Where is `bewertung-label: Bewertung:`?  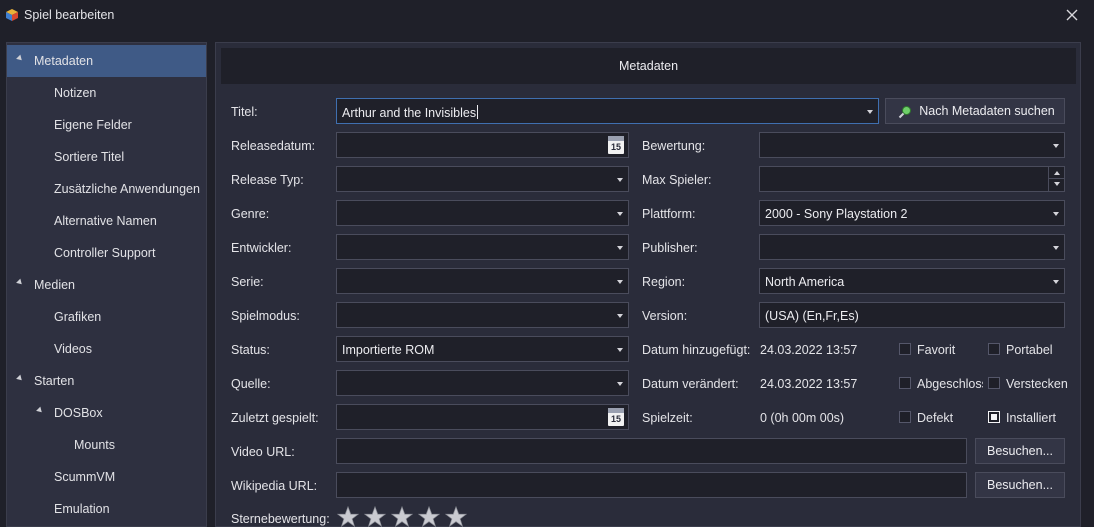 bewertung-label: Bewertung: is located at coordinates (674, 146).